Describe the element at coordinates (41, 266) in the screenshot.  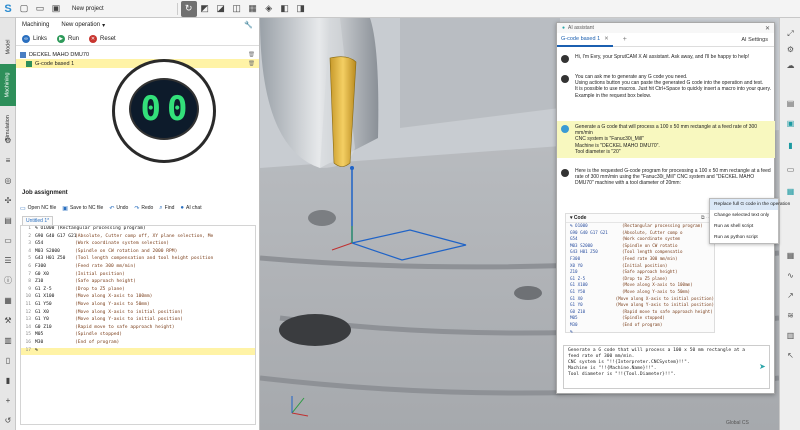
I see `code-command: F300` at that location.